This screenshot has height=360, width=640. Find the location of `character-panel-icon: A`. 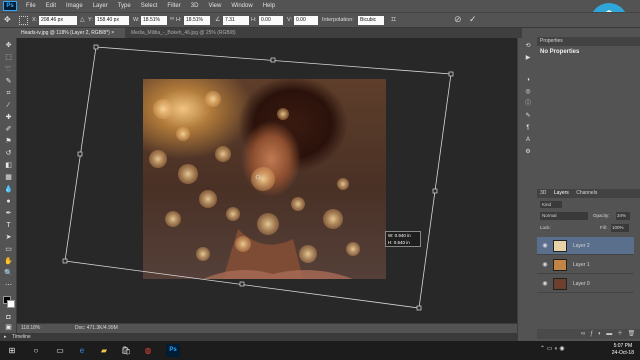

character-panel-icon: A is located at coordinates (528, 140).